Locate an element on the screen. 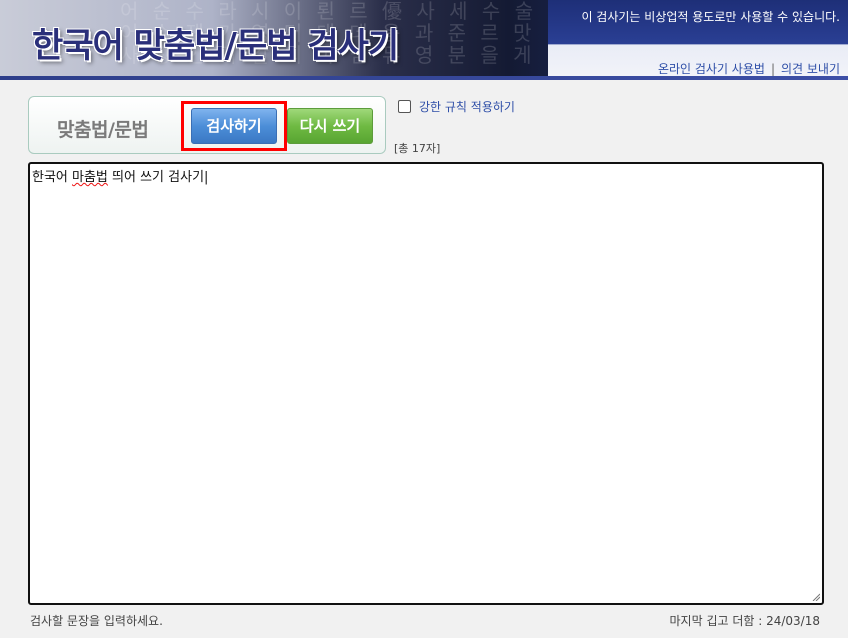  strict-rule-label: 강한 규칙 적용하기 is located at coordinates (467, 107).